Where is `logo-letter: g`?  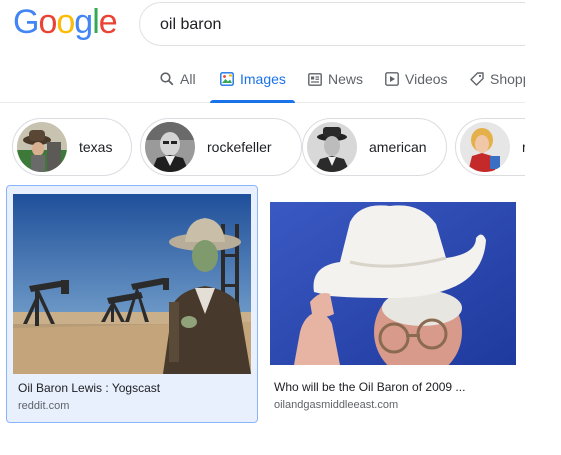 logo-letter: g is located at coordinates (83, 22).